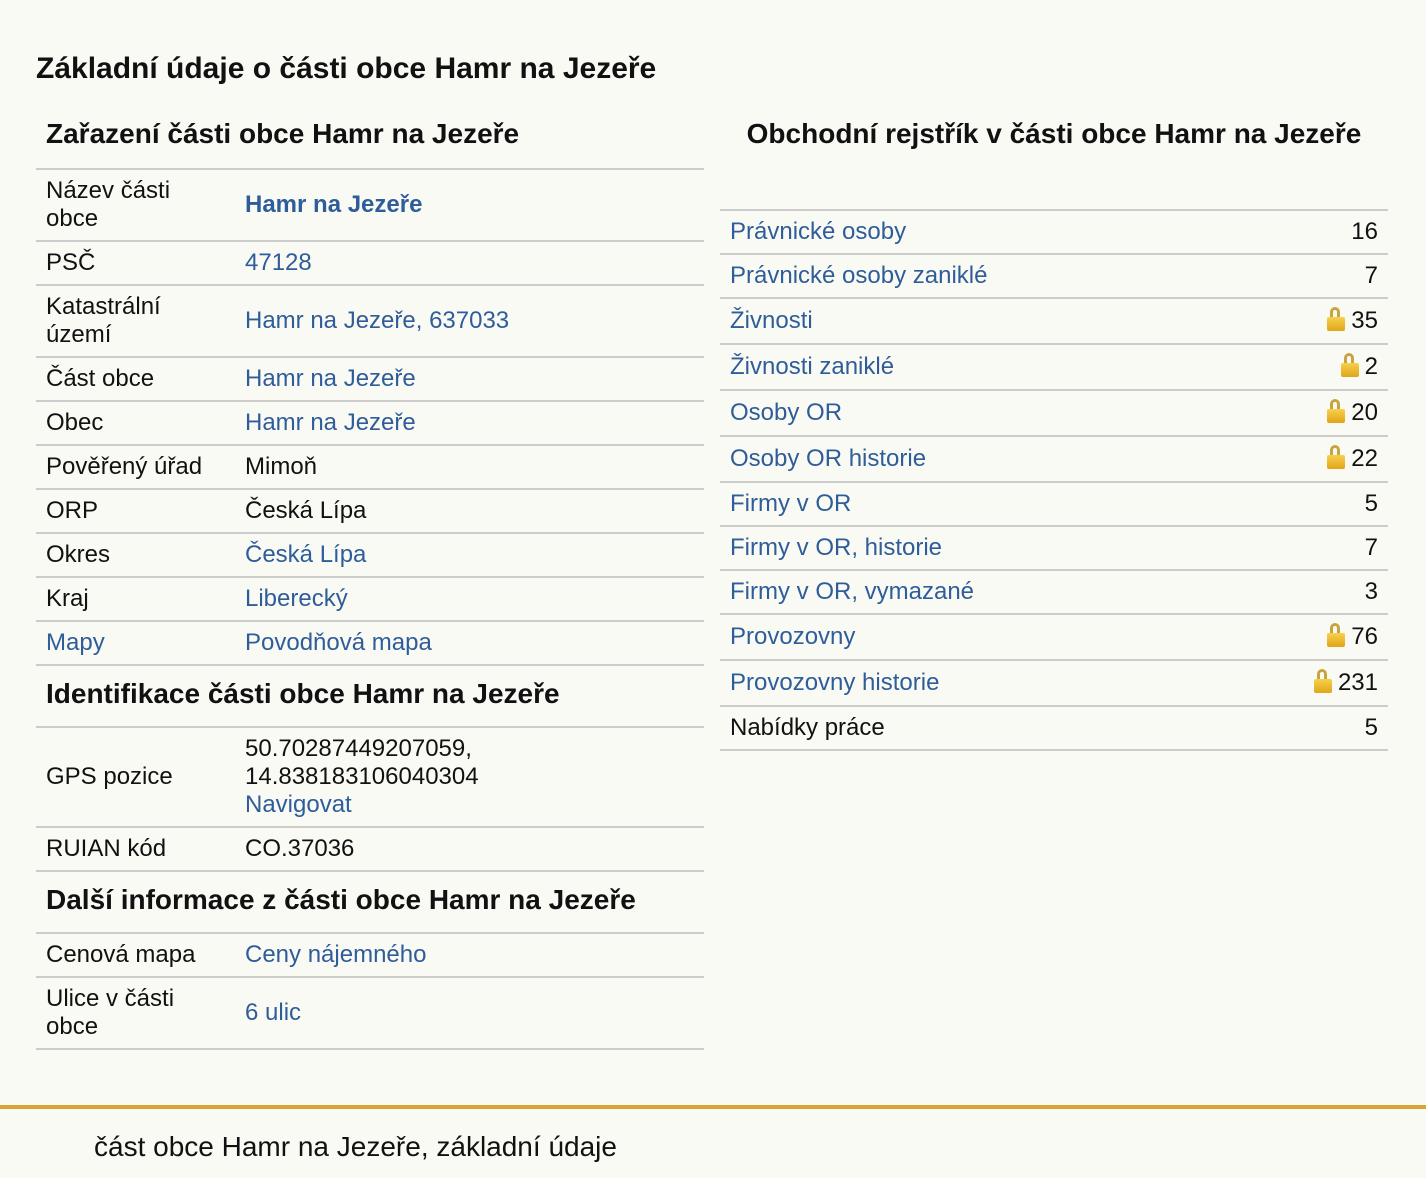  What do you see at coordinates (1310, 413) in the screenshot?
I see `row-count: 20` at bounding box center [1310, 413].